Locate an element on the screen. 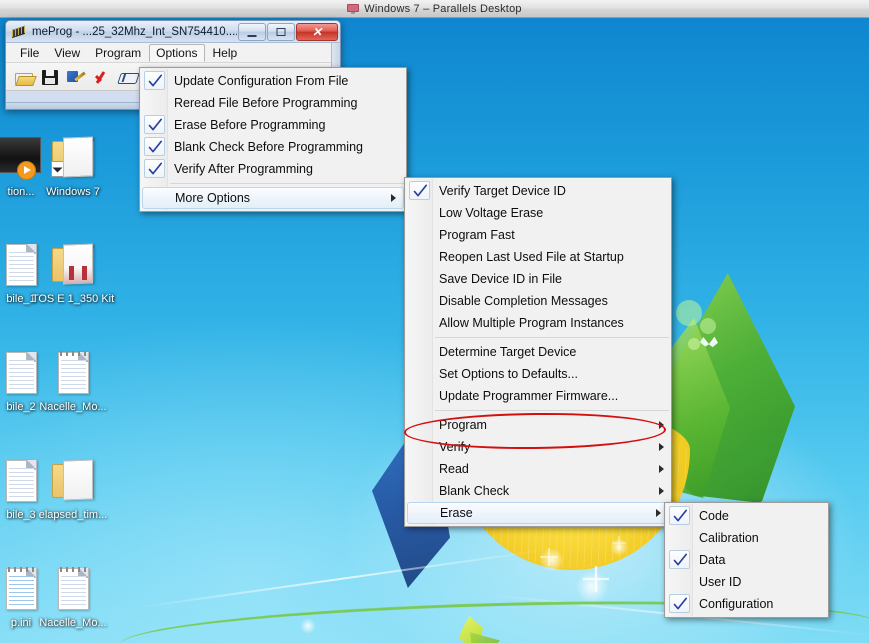 The image size is (869, 643). menu-item-label: Verify After Programming is located at coordinates (243, 169).